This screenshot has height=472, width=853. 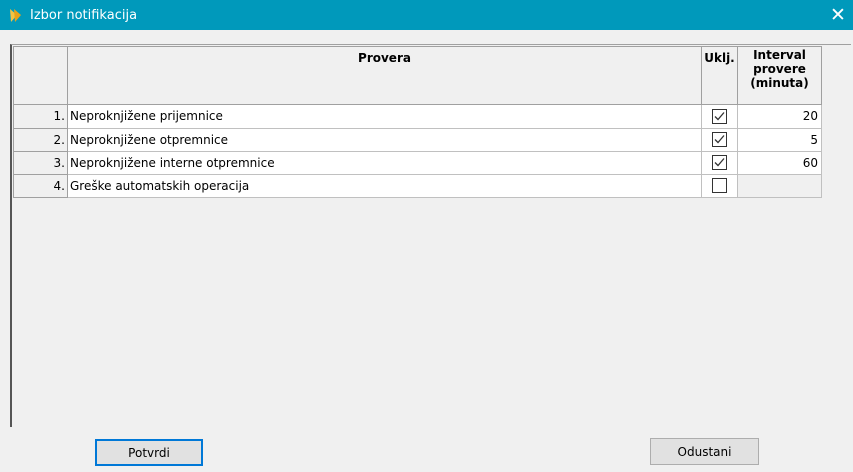 What do you see at coordinates (779, 83) in the screenshot?
I see `interval-header-line-3: (minuta)` at bounding box center [779, 83].